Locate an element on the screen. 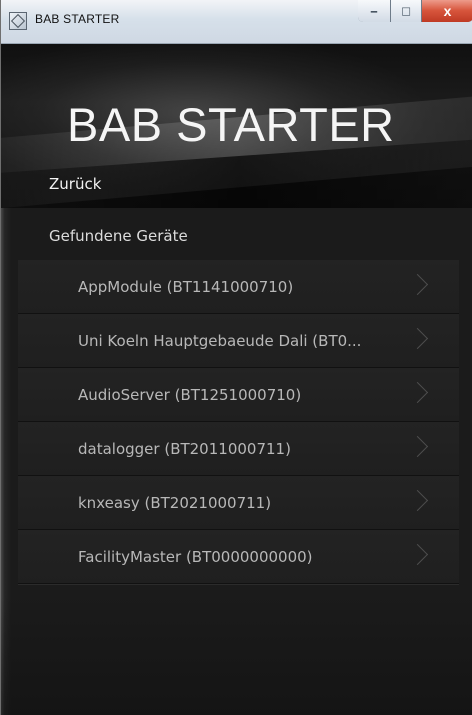 This screenshot has height=715, width=472. window-title: BAB STARTER is located at coordinates (77, 19).